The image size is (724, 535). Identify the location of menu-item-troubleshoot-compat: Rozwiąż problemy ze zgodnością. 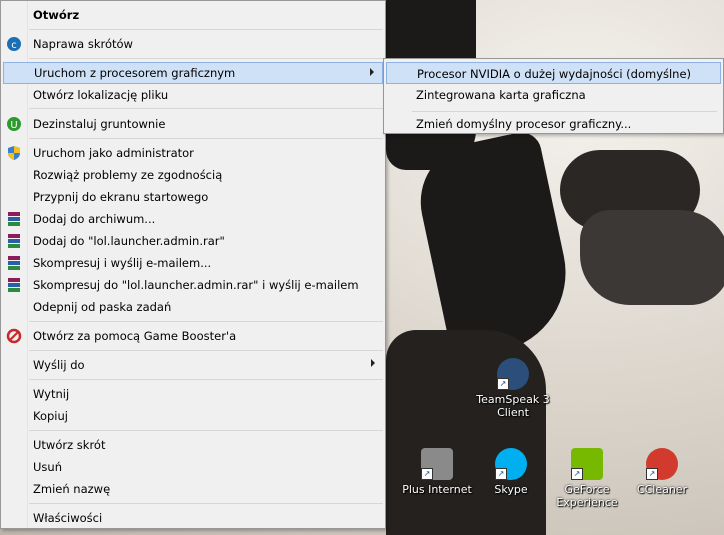
(193, 175).